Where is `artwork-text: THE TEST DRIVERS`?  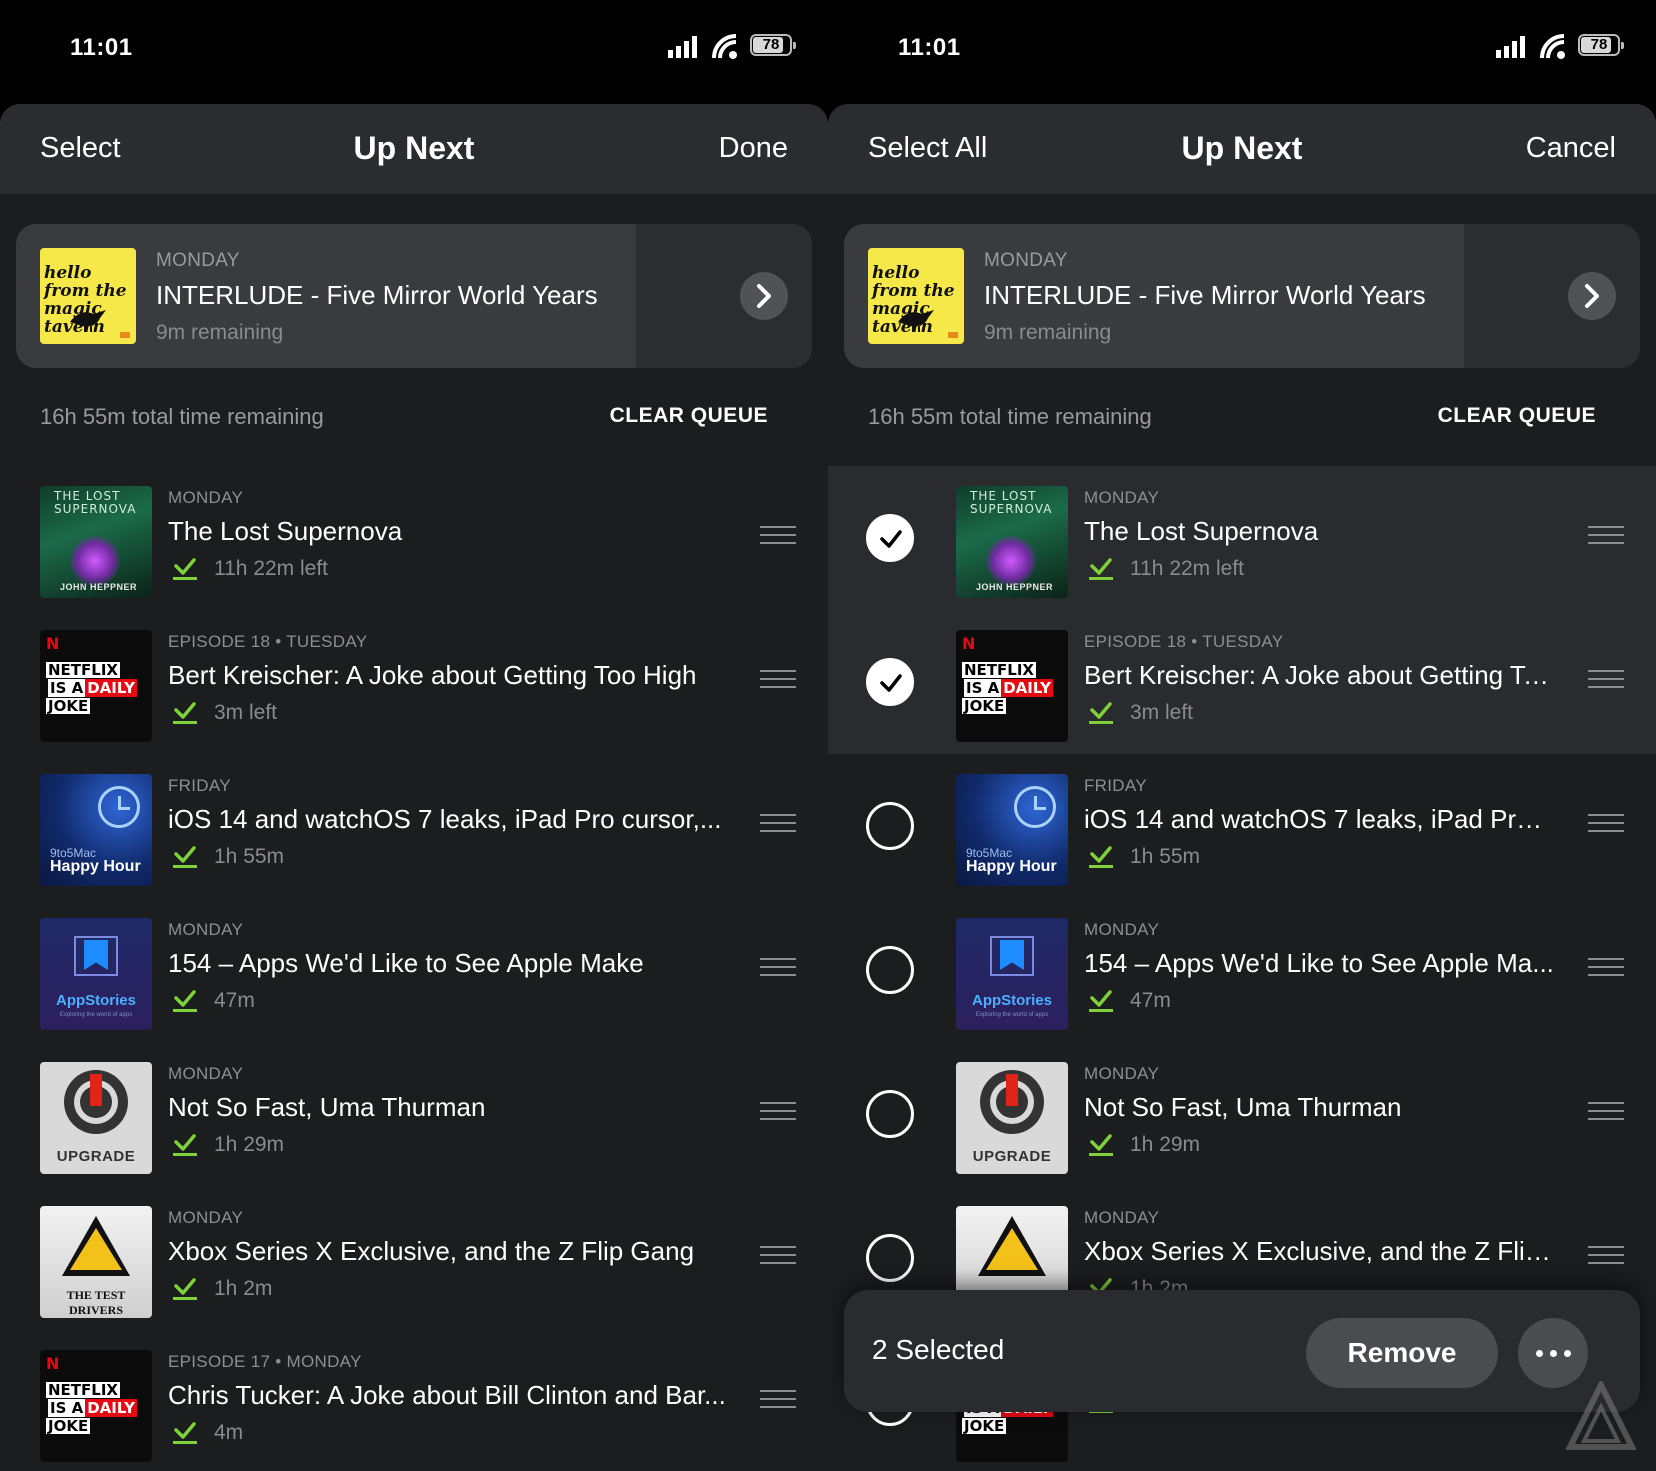 artwork-text: THE TEST DRIVERS is located at coordinates (96, 1302).